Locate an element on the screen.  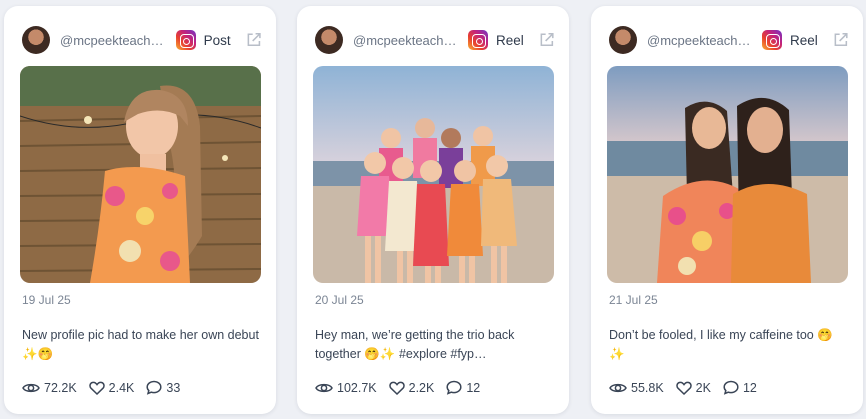
views-stat: 55.8K is located at coordinates (636, 388).